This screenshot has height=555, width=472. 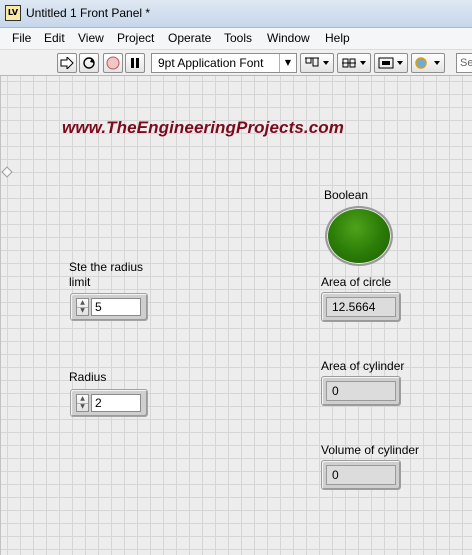 I want to click on radius-limit-label-line2: limit, so click(x=80, y=282).